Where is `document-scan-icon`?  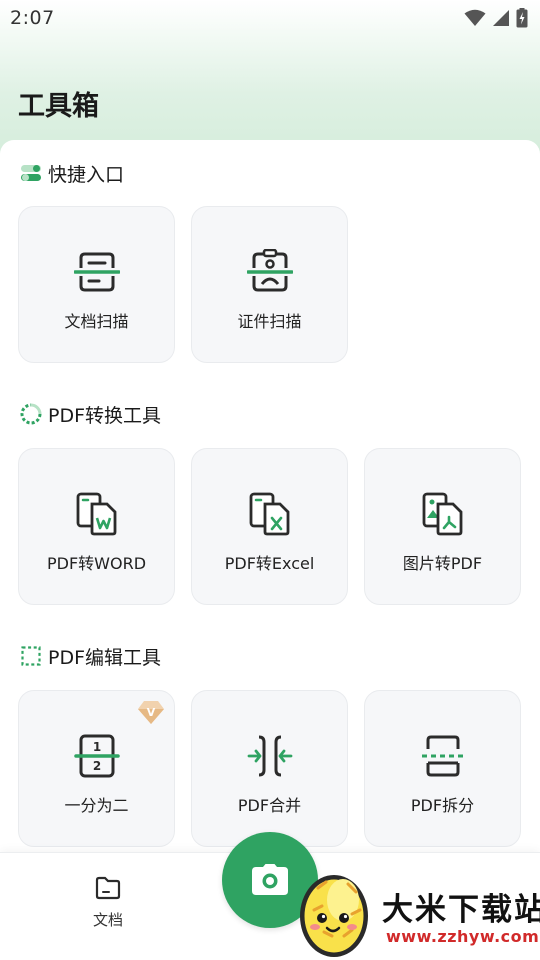 document-scan-icon is located at coordinates (96, 272).